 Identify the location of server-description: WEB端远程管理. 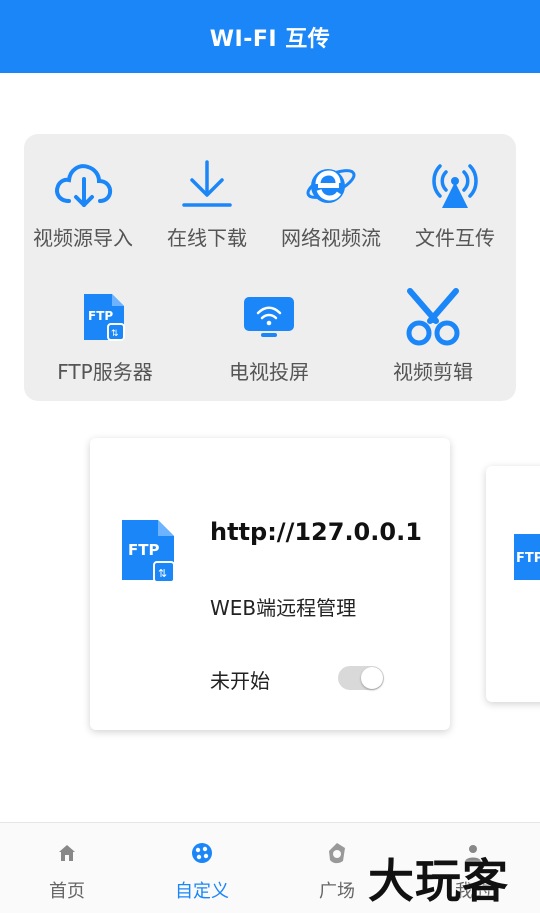
(283, 608).